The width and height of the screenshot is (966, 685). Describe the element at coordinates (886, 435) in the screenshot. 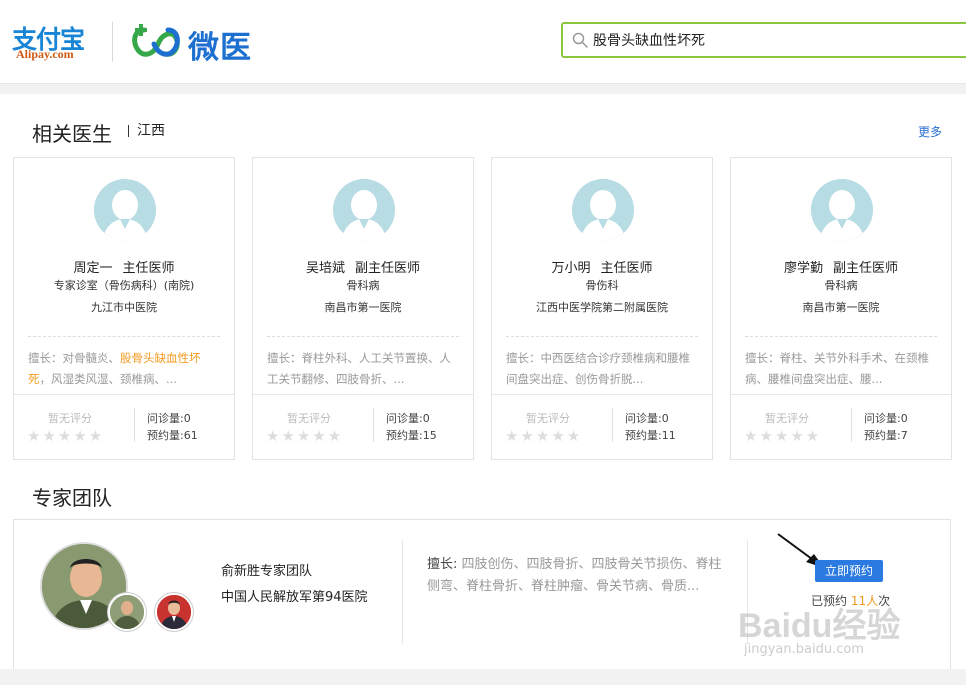

I see `booking-count: 预约量:7` at that location.